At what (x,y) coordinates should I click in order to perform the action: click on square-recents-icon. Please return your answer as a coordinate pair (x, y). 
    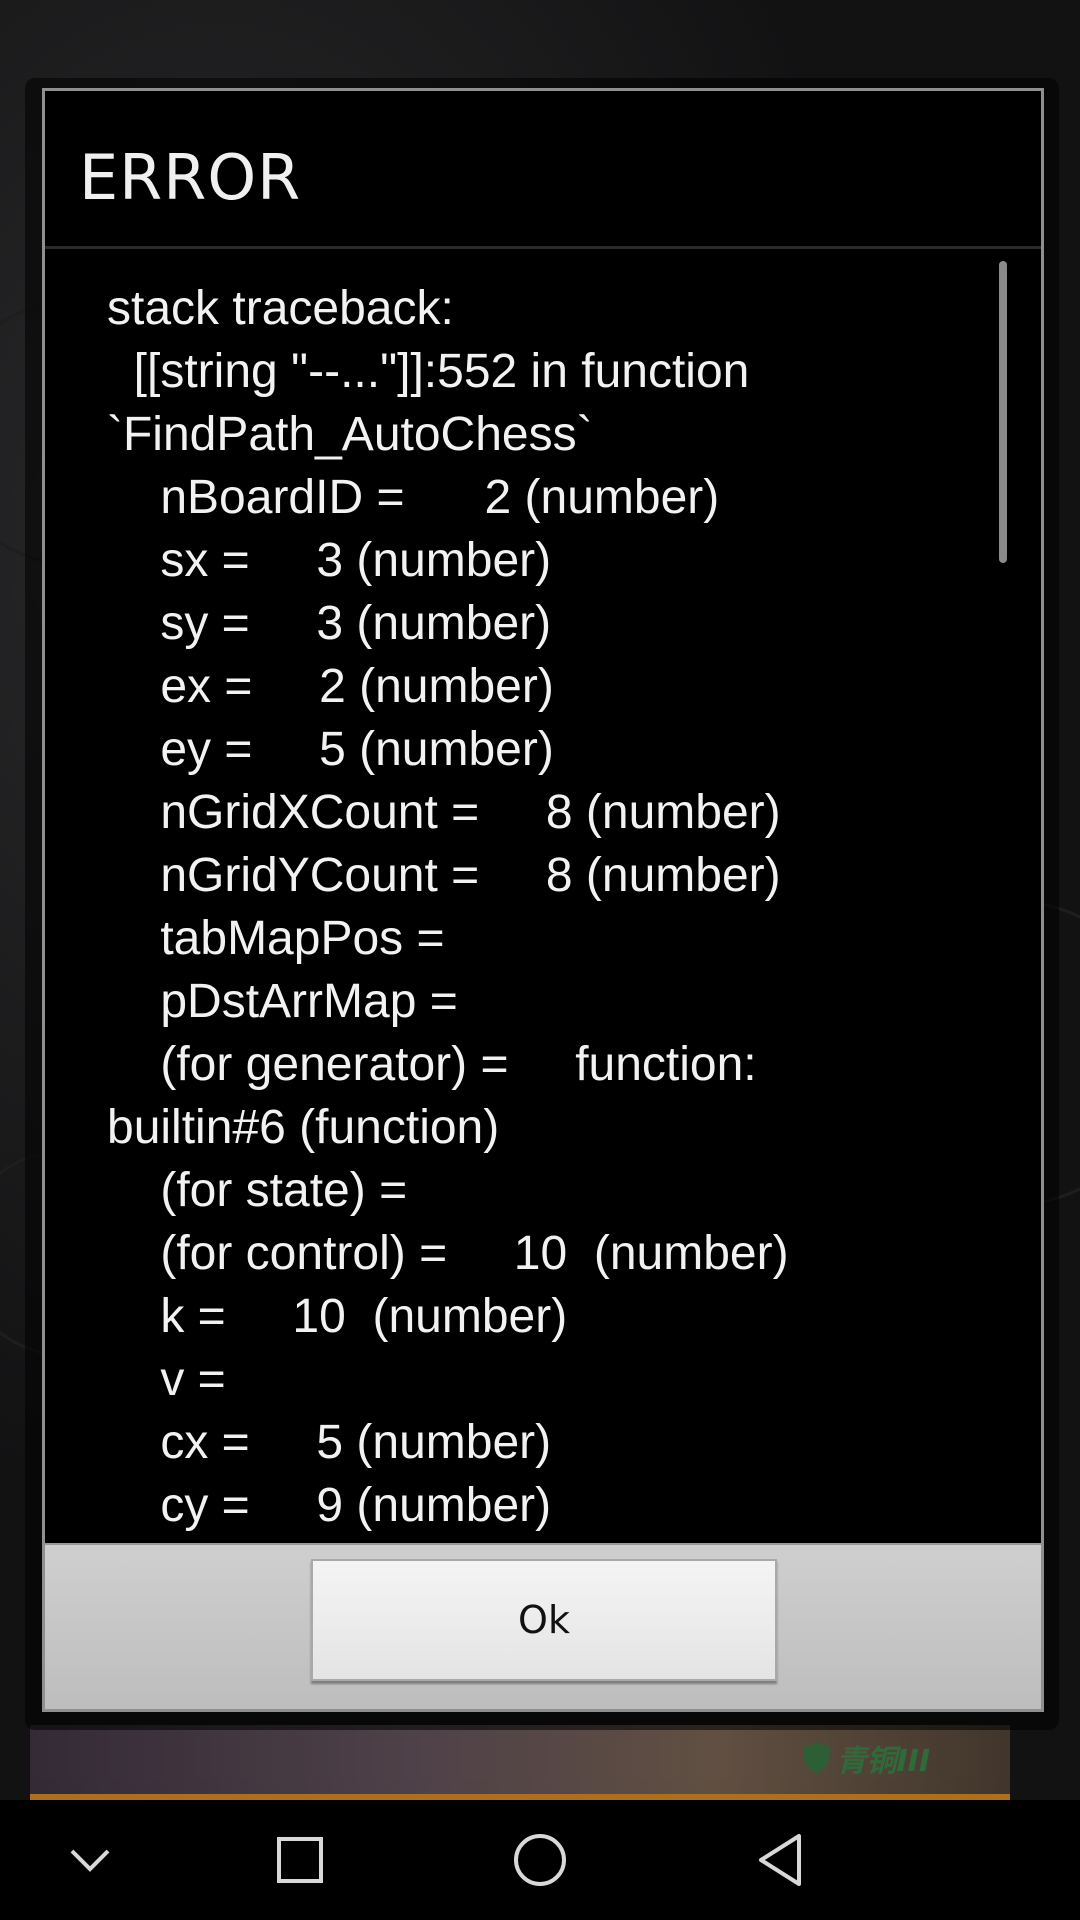
    Looking at the image, I should click on (300, 1860).